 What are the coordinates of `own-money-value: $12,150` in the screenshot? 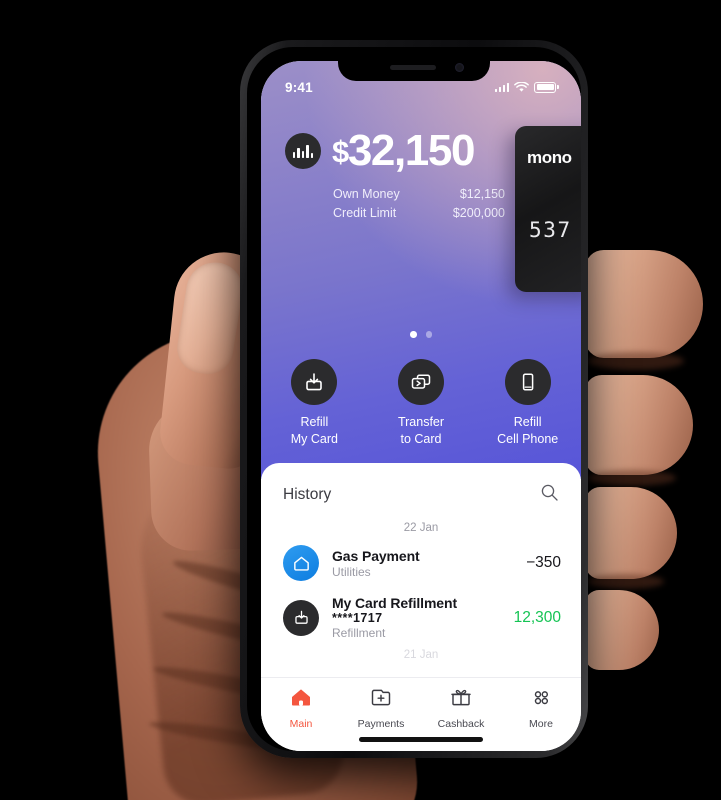 It's located at (482, 194).